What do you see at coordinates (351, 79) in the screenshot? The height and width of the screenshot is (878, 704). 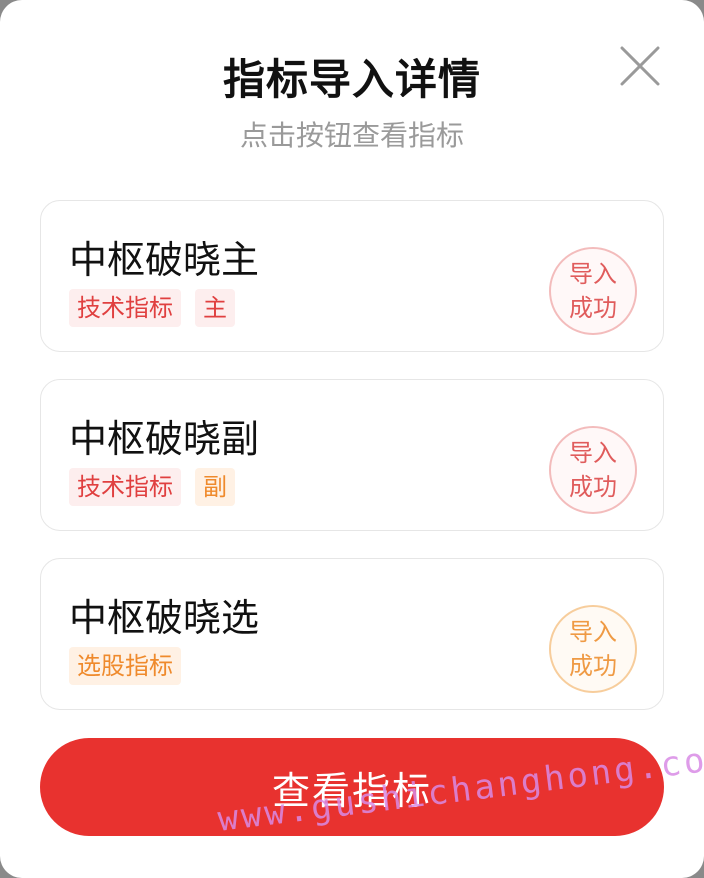 I see `dialog-title: 指标导入详情` at bounding box center [351, 79].